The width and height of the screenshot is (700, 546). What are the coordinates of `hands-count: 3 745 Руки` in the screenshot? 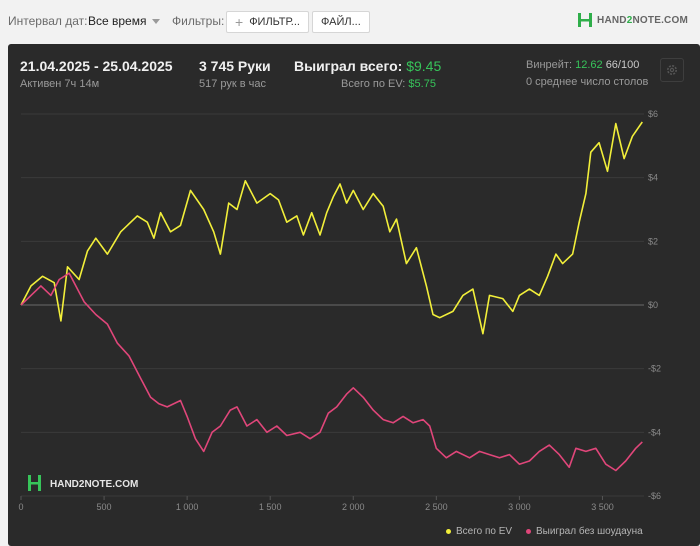 It's located at (235, 66).